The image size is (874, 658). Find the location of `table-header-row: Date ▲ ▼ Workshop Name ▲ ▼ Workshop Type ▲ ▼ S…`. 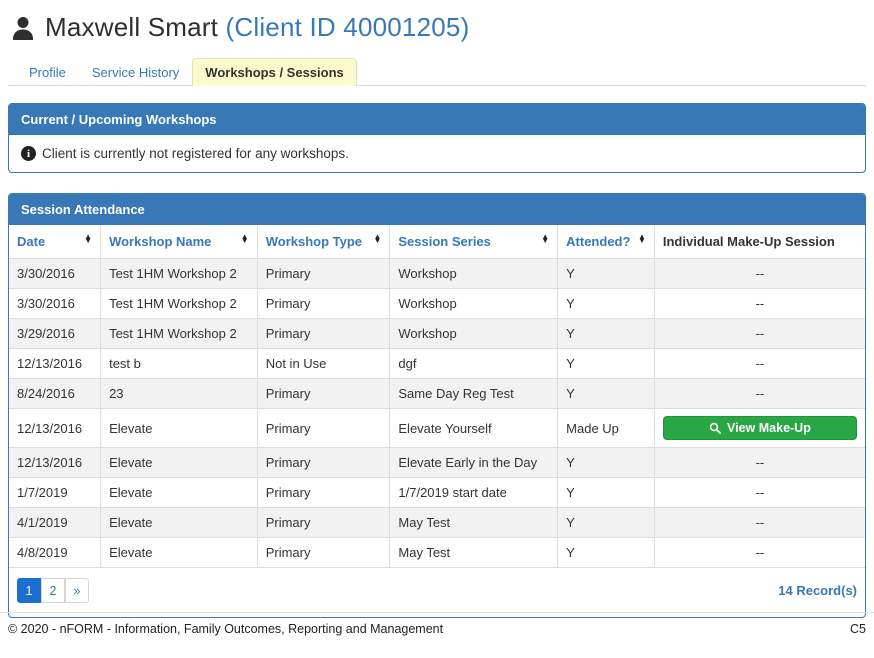

table-header-row: Date ▲ ▼ Workshop Name ▲ ▼ Workshop Type ▲ ▼ S… is located at coordinates (437, 242).